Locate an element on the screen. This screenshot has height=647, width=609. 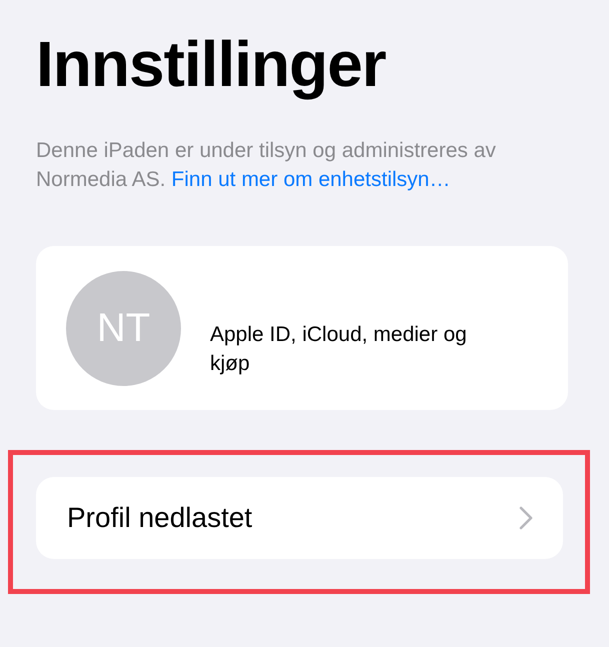
page-title: Innstillinger is located at coordinates (211, 64).